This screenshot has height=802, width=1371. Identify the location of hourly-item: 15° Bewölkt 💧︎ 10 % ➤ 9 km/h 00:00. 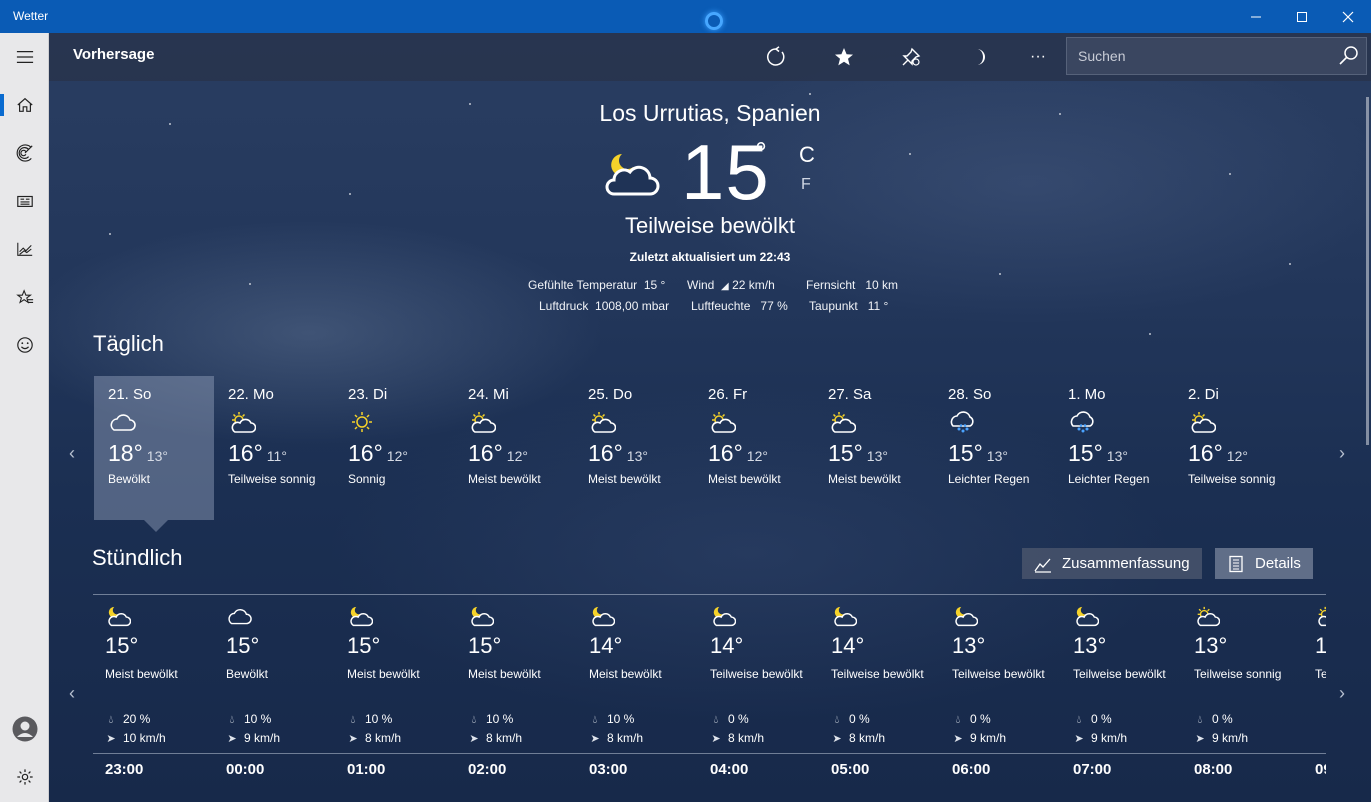
(274, 695).